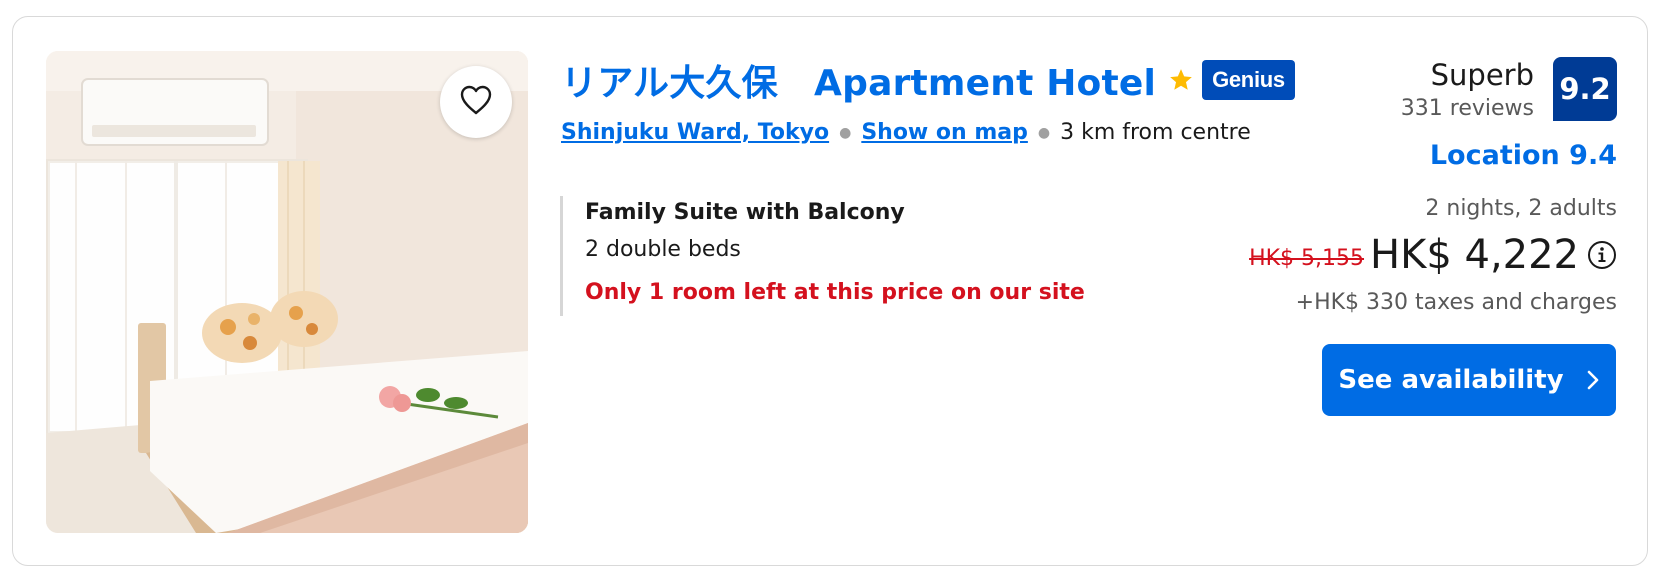  Describe the element at coordinates (1155, 132) in the screenshot. I see `distance-from-centre: 3 km from centre` at that location.